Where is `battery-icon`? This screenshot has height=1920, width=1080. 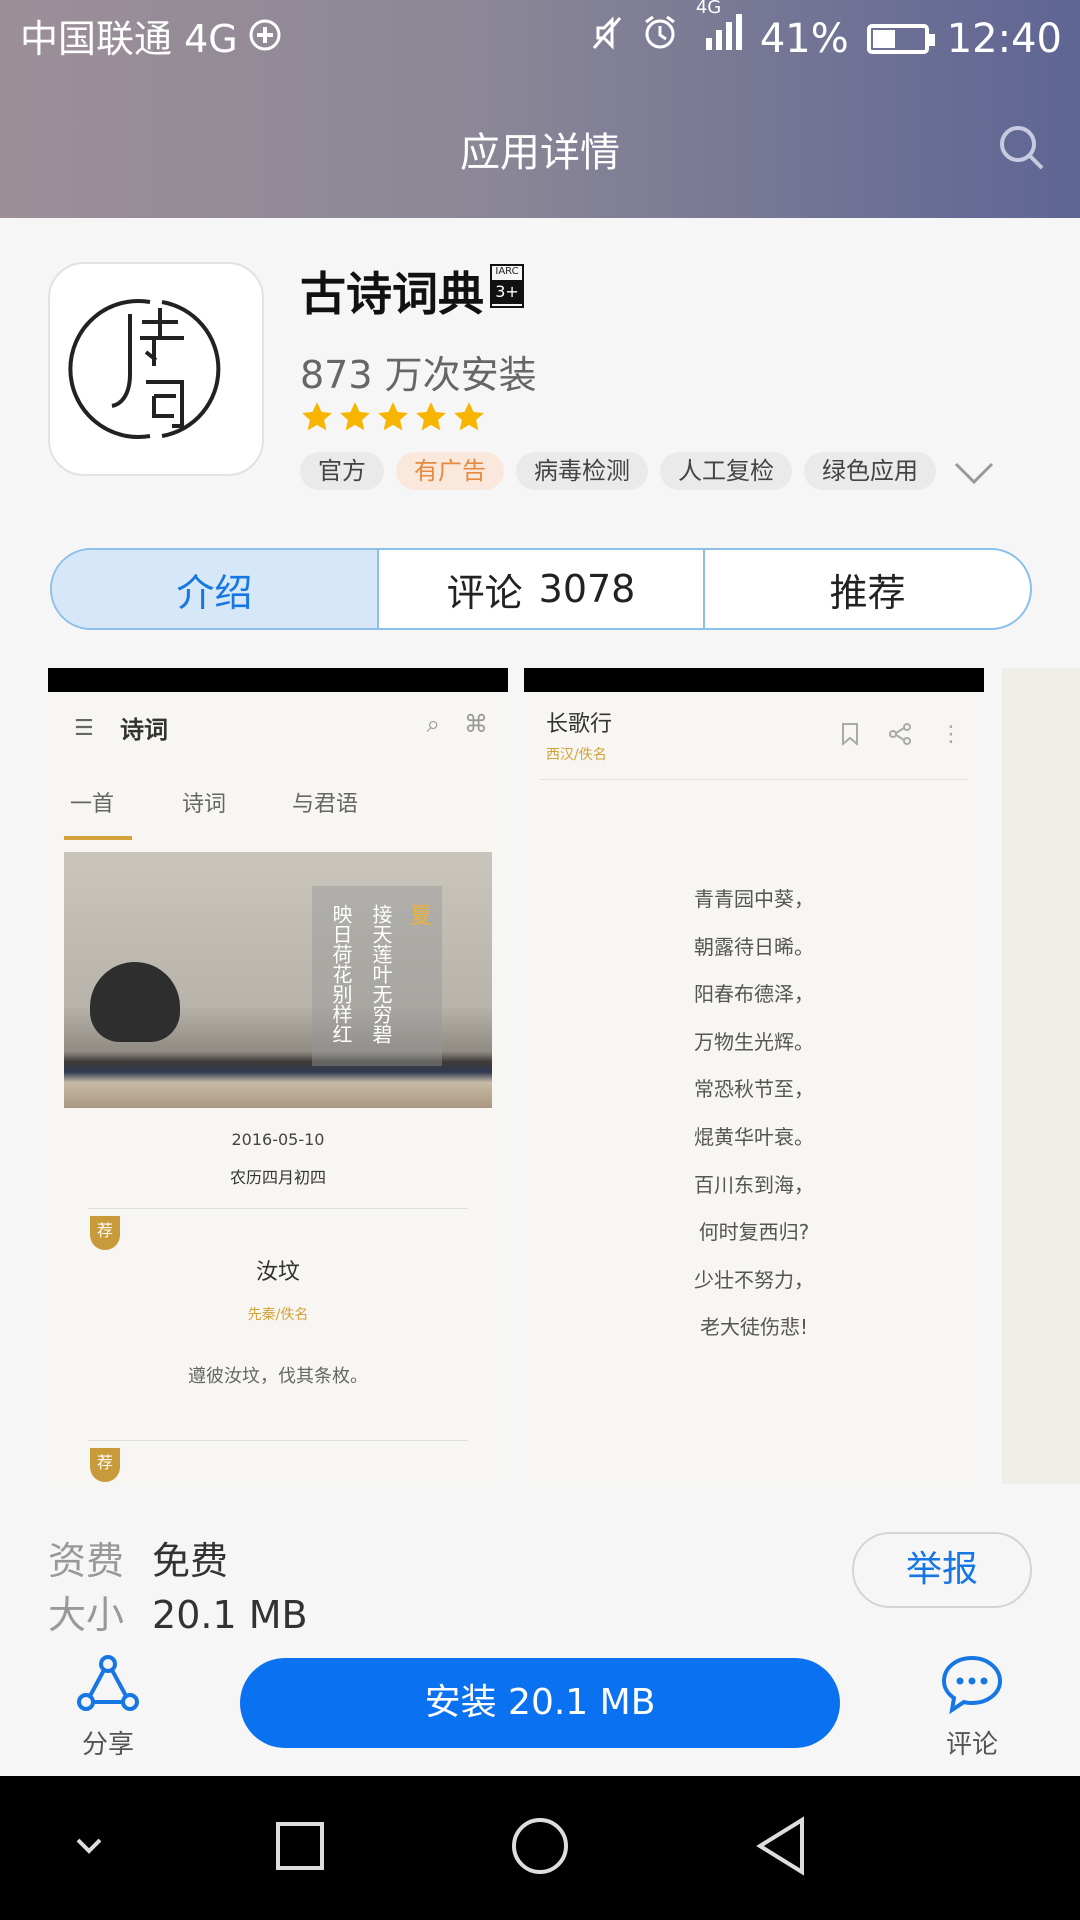
battery-icon is located at coordinates (900, 39).